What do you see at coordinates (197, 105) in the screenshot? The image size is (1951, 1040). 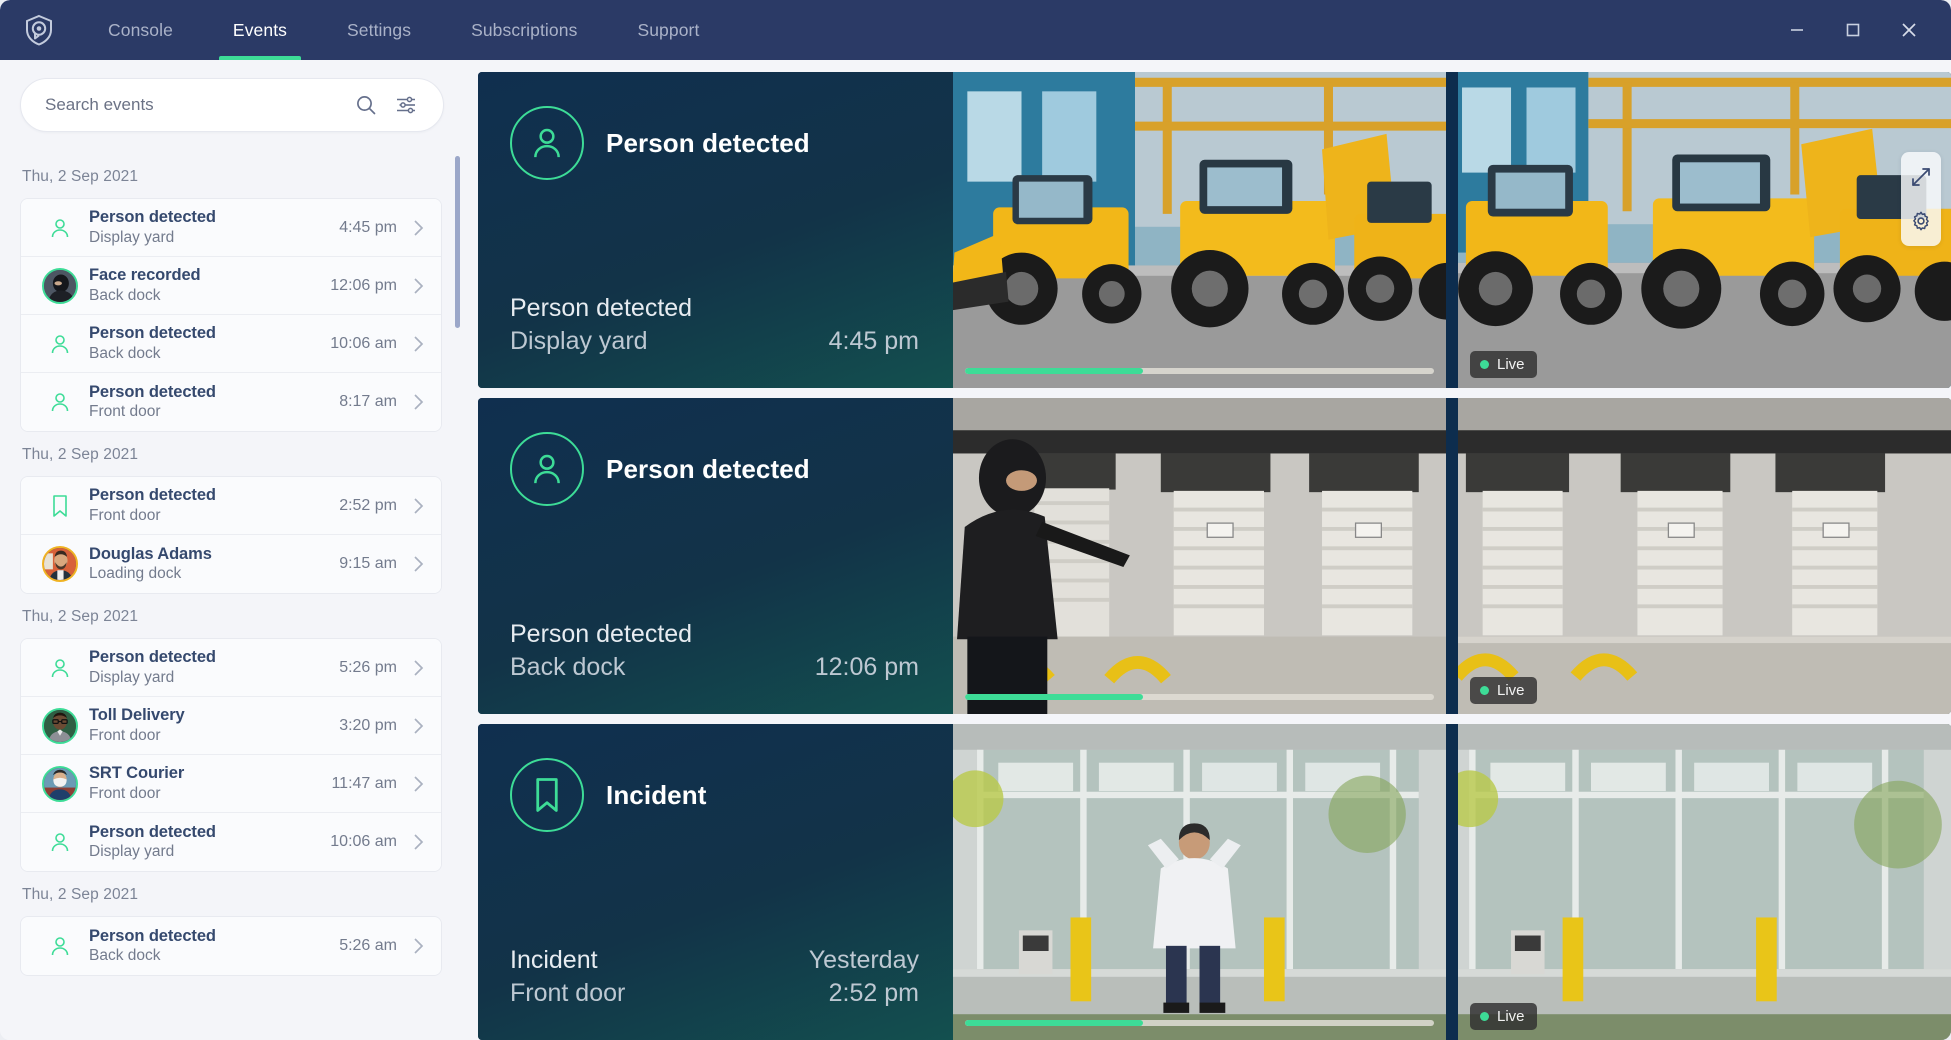 I see `search-input` at bounding box center [197, 105].